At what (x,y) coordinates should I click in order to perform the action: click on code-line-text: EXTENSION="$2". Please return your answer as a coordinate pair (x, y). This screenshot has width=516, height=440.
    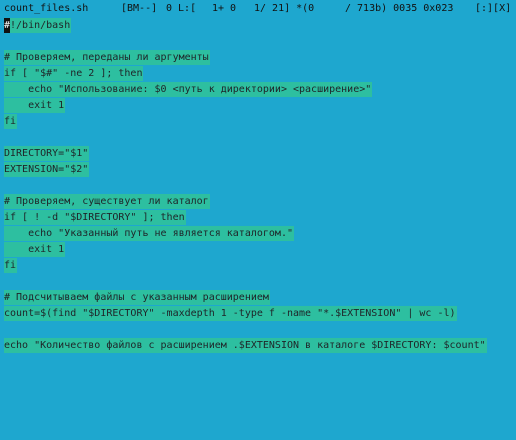
    Looking at the image, I should click on (47, 169).